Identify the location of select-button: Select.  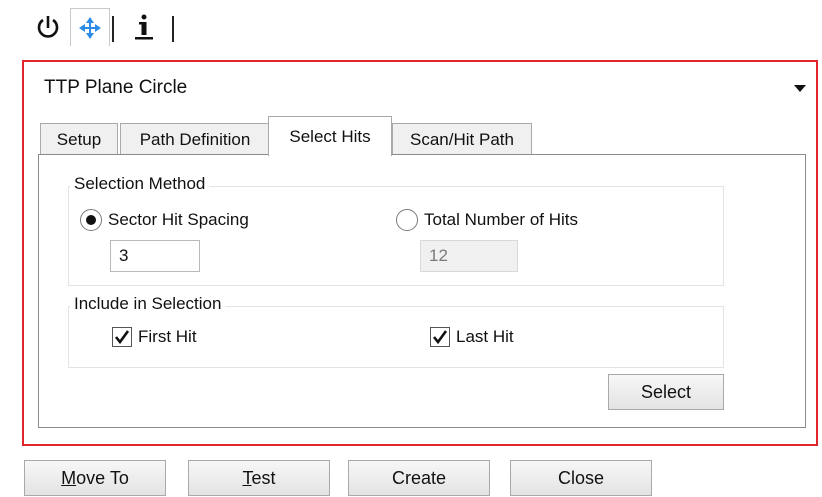
(666, 392).